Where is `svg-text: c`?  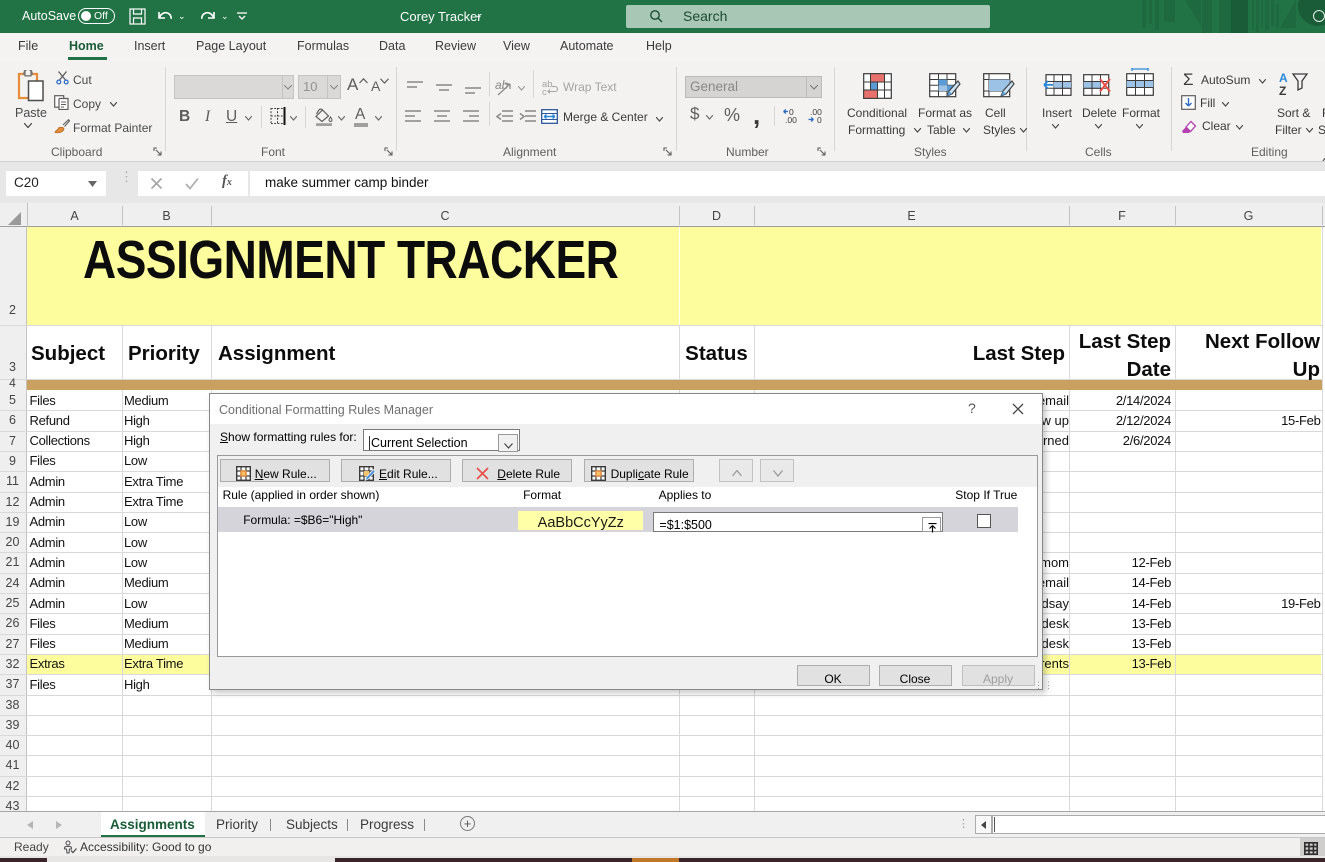
svg-text: c is located at coordinates (544, 91).